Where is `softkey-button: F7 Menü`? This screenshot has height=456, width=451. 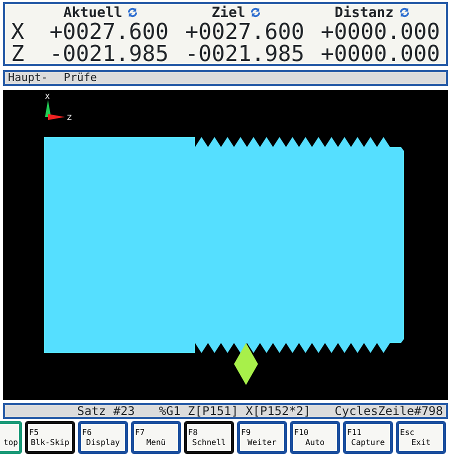
softkey-button: F7 Menü is located at coordinates (156, 437).